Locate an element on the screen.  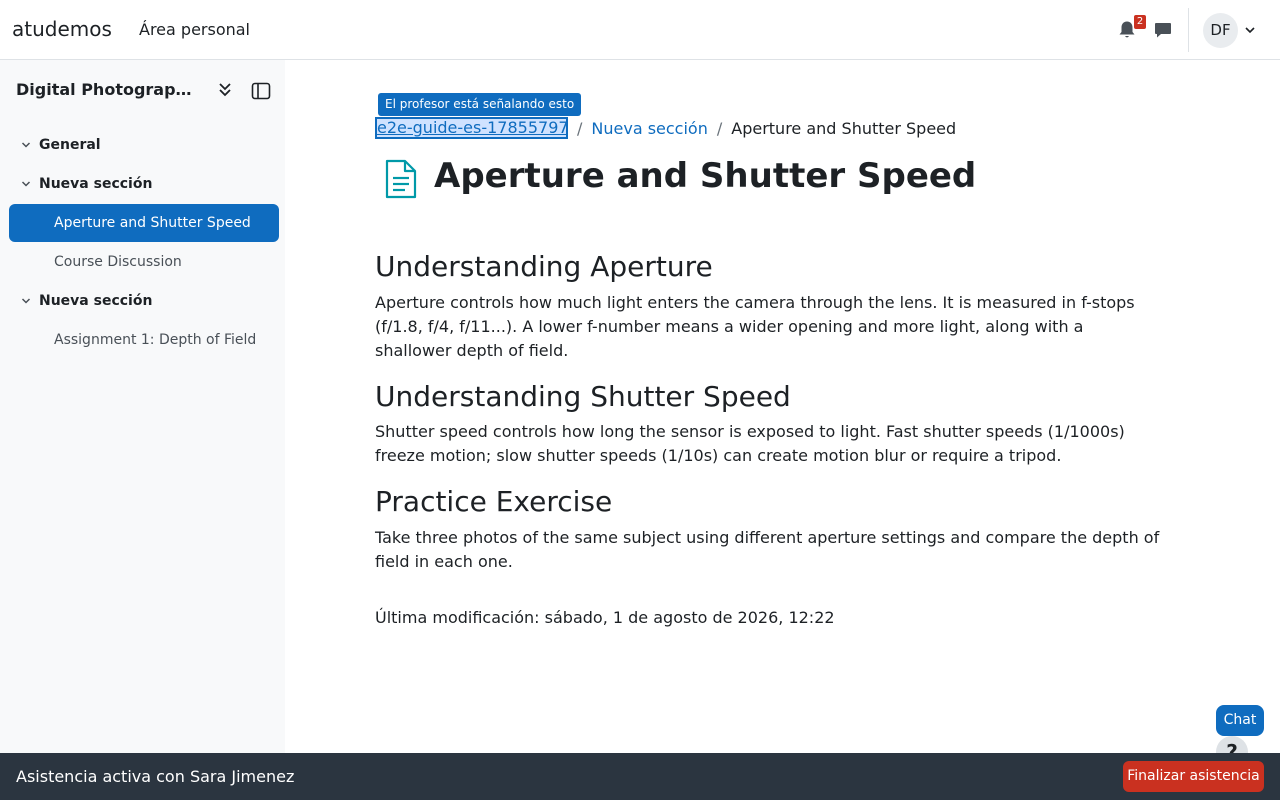
course-index-activity-aperture: Aperture and Shutter Speed is located at coordinates (144, 223).